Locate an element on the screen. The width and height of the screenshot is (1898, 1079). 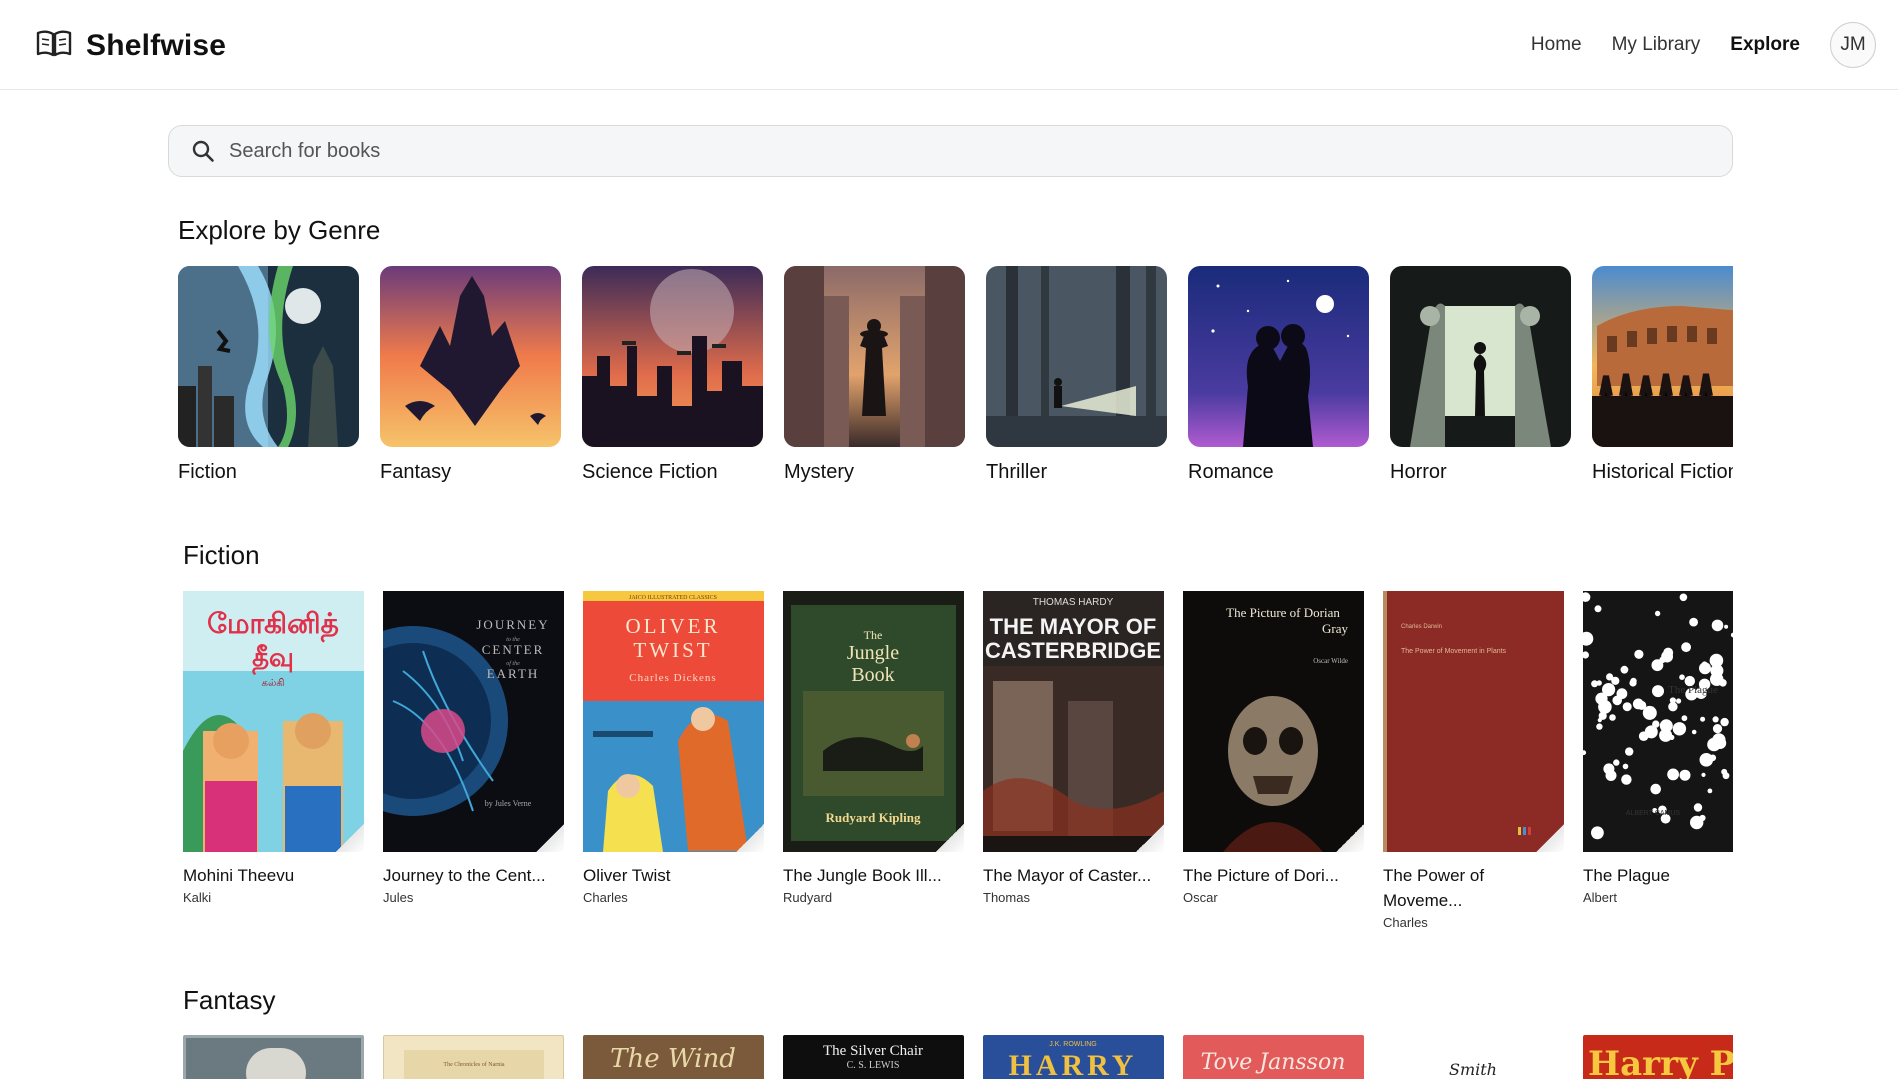
nav-home: Home is located at coordinates (1556, 45).